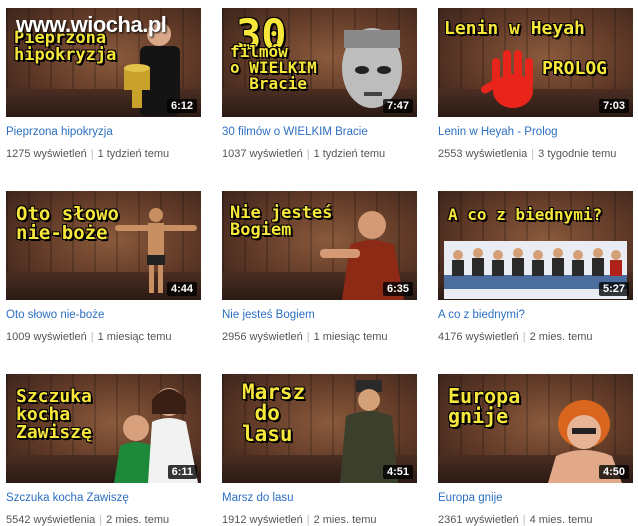 Image resolution: width=638 pixels, height=526 pixels. Describe the element at coordinates (613, 106) in the screenshot. I see `duration-badge: 7:03` at that location.